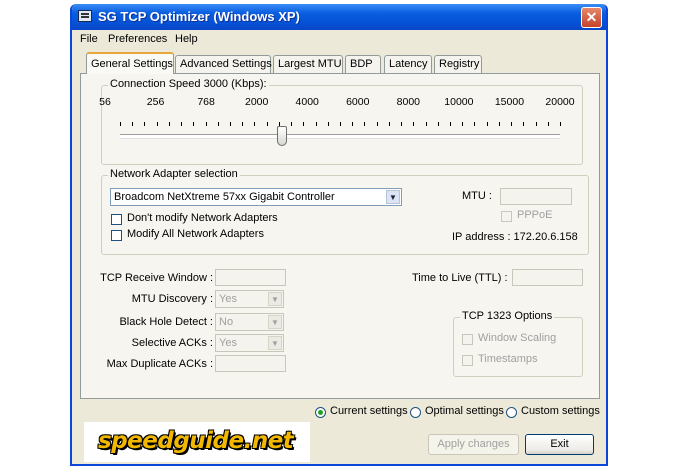 The image size is (680, 470). Describe the element at coordinates (226, 322) in the screenshot. I see `black-hole-value: No` at that location.